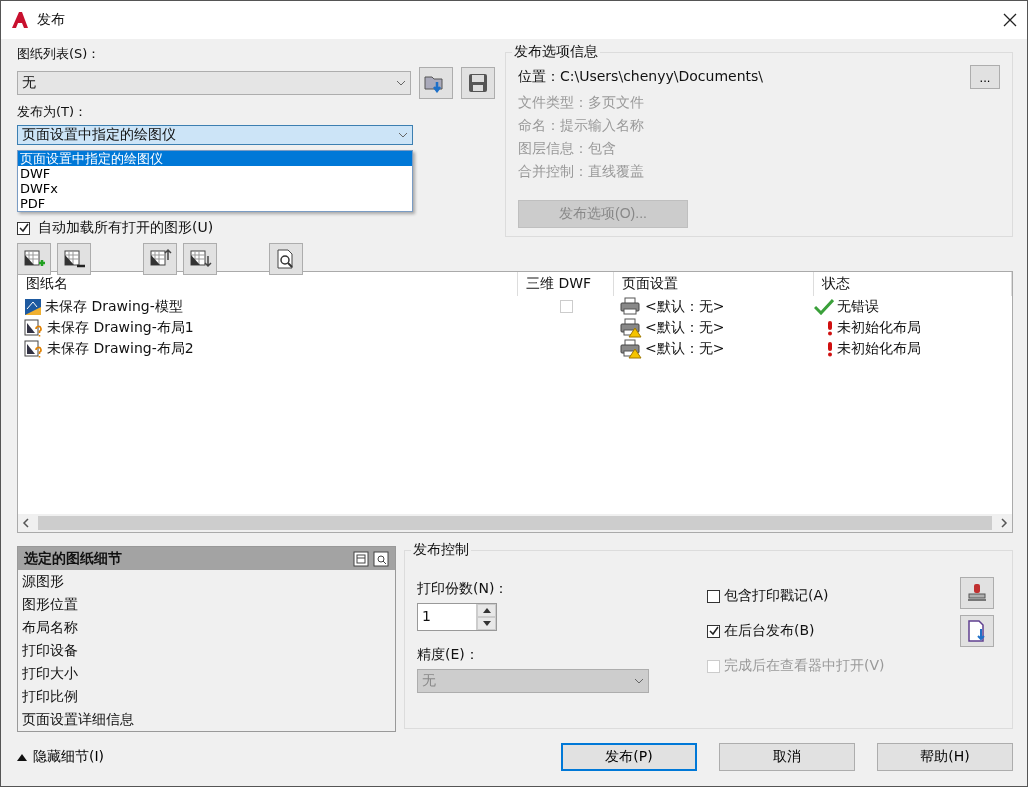 The width and height of the screenshot is (1028, 787). I want to click on checkbox-label: 完成后在查看器中打开(V), so click(804, 666).